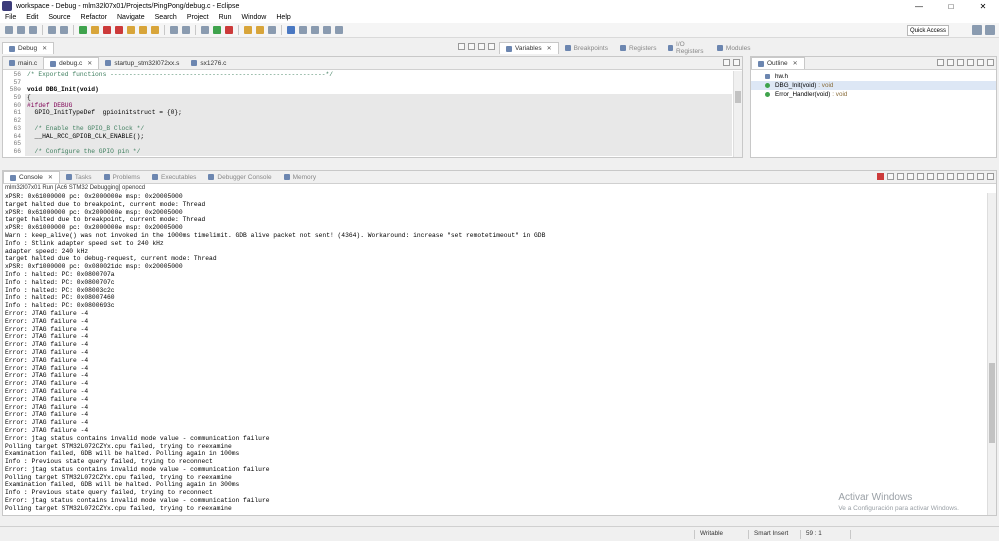 The width and height of the screenshot is (999, 541). What do you see at coordinates (64, 30) in the screenshot?
I see `skip-breakpoints-icon` at bounding box center [64, 30].